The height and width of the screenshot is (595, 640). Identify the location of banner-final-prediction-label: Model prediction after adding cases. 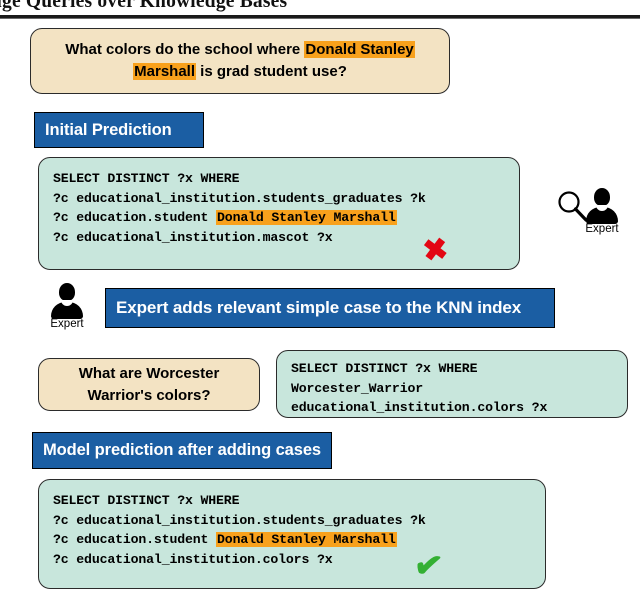
(182, 450).